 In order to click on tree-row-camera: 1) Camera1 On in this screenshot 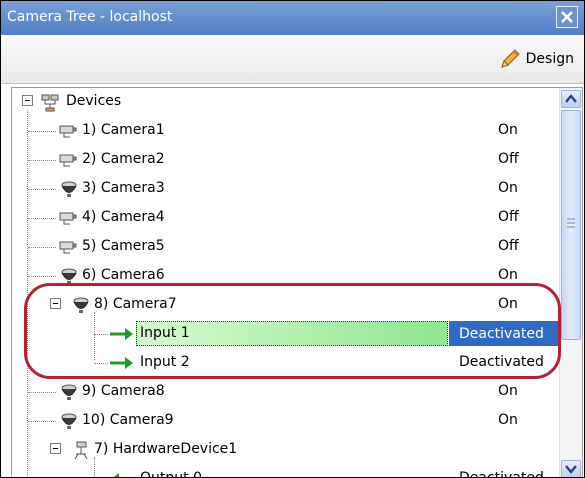, I will do `click(285, 131)`.